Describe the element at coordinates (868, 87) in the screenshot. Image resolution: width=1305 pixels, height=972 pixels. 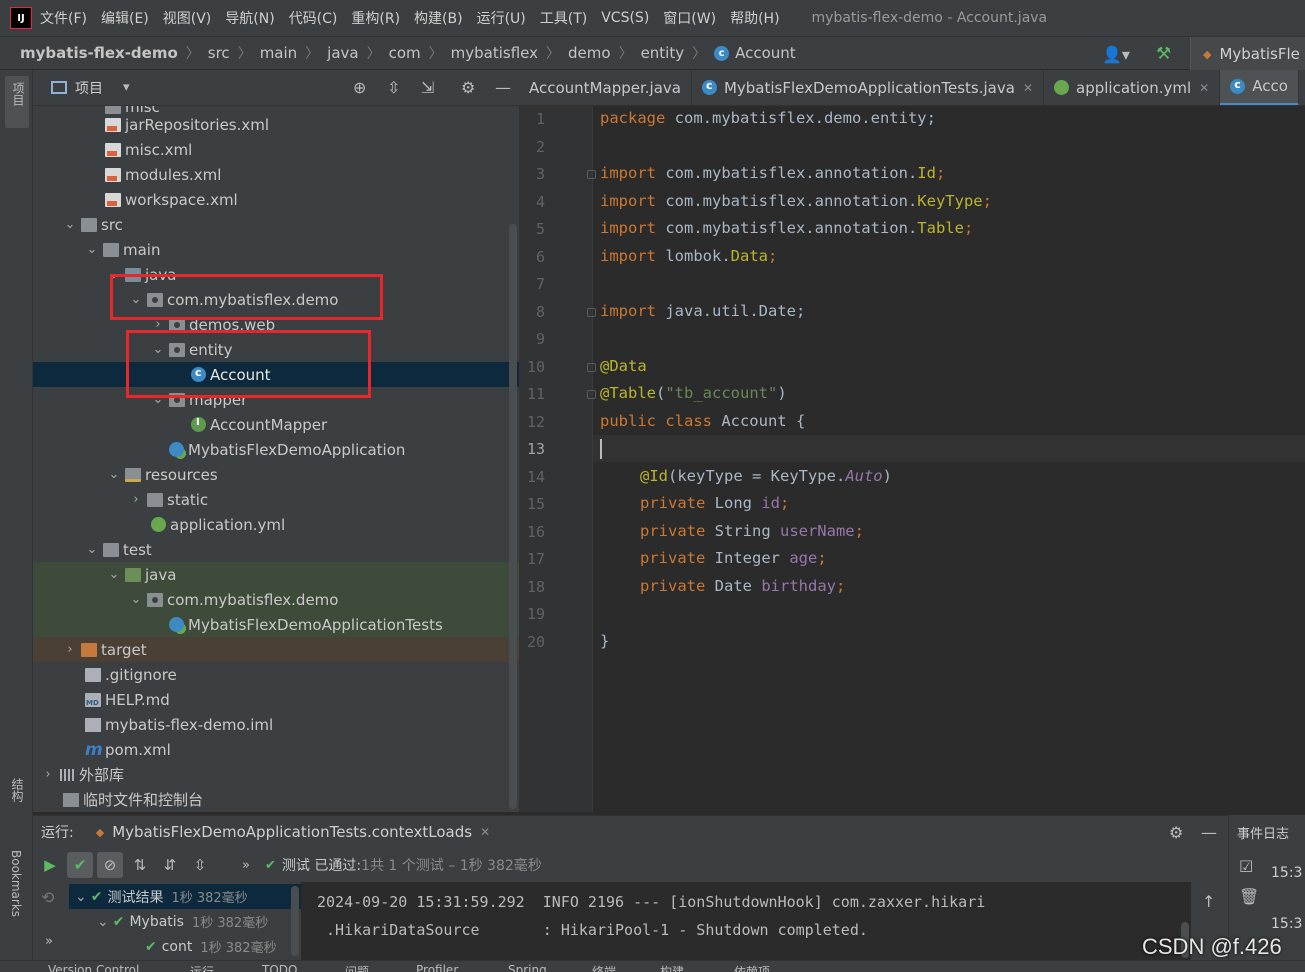
I see `tab-tests: MybatisFlexDemoApplicationTests.java ✕` at that location.